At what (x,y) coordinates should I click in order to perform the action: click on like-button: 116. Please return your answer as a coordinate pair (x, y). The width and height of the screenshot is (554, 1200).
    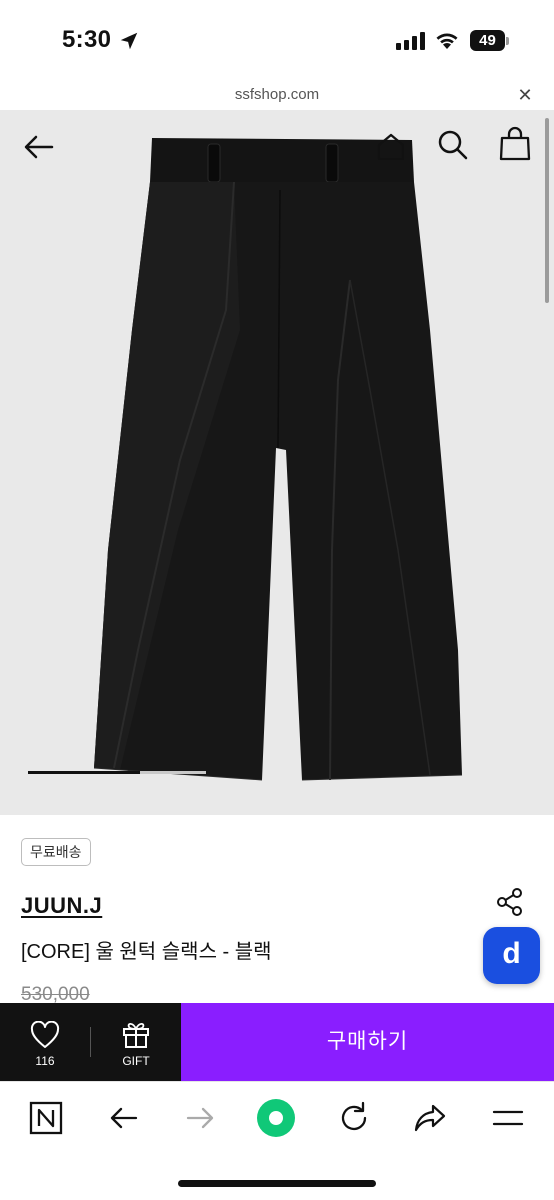
    Looking at the image, I should click on (45, 1042).